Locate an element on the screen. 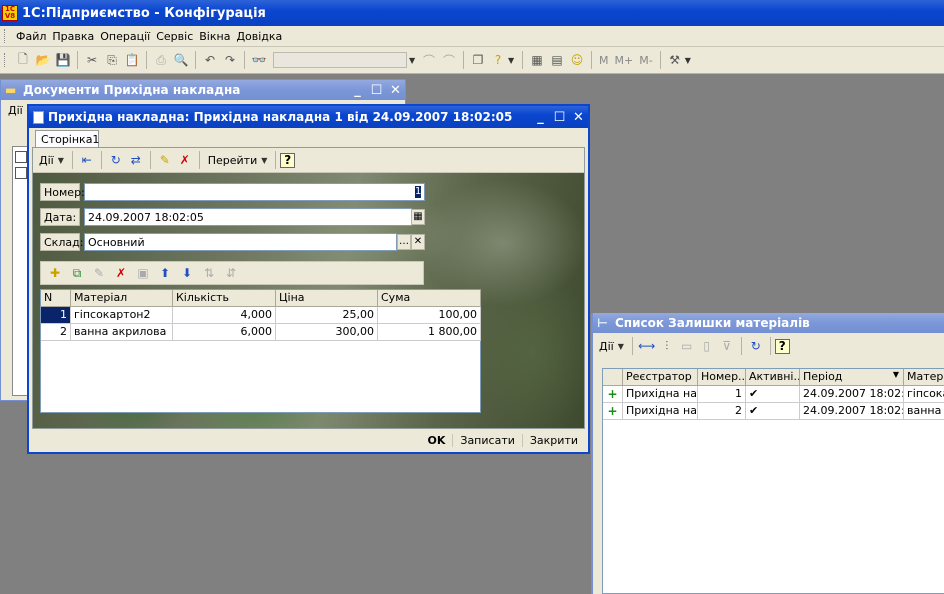 The image size is (944, 594). col-header-material: Матеріал is located at coordinates (122, 298).